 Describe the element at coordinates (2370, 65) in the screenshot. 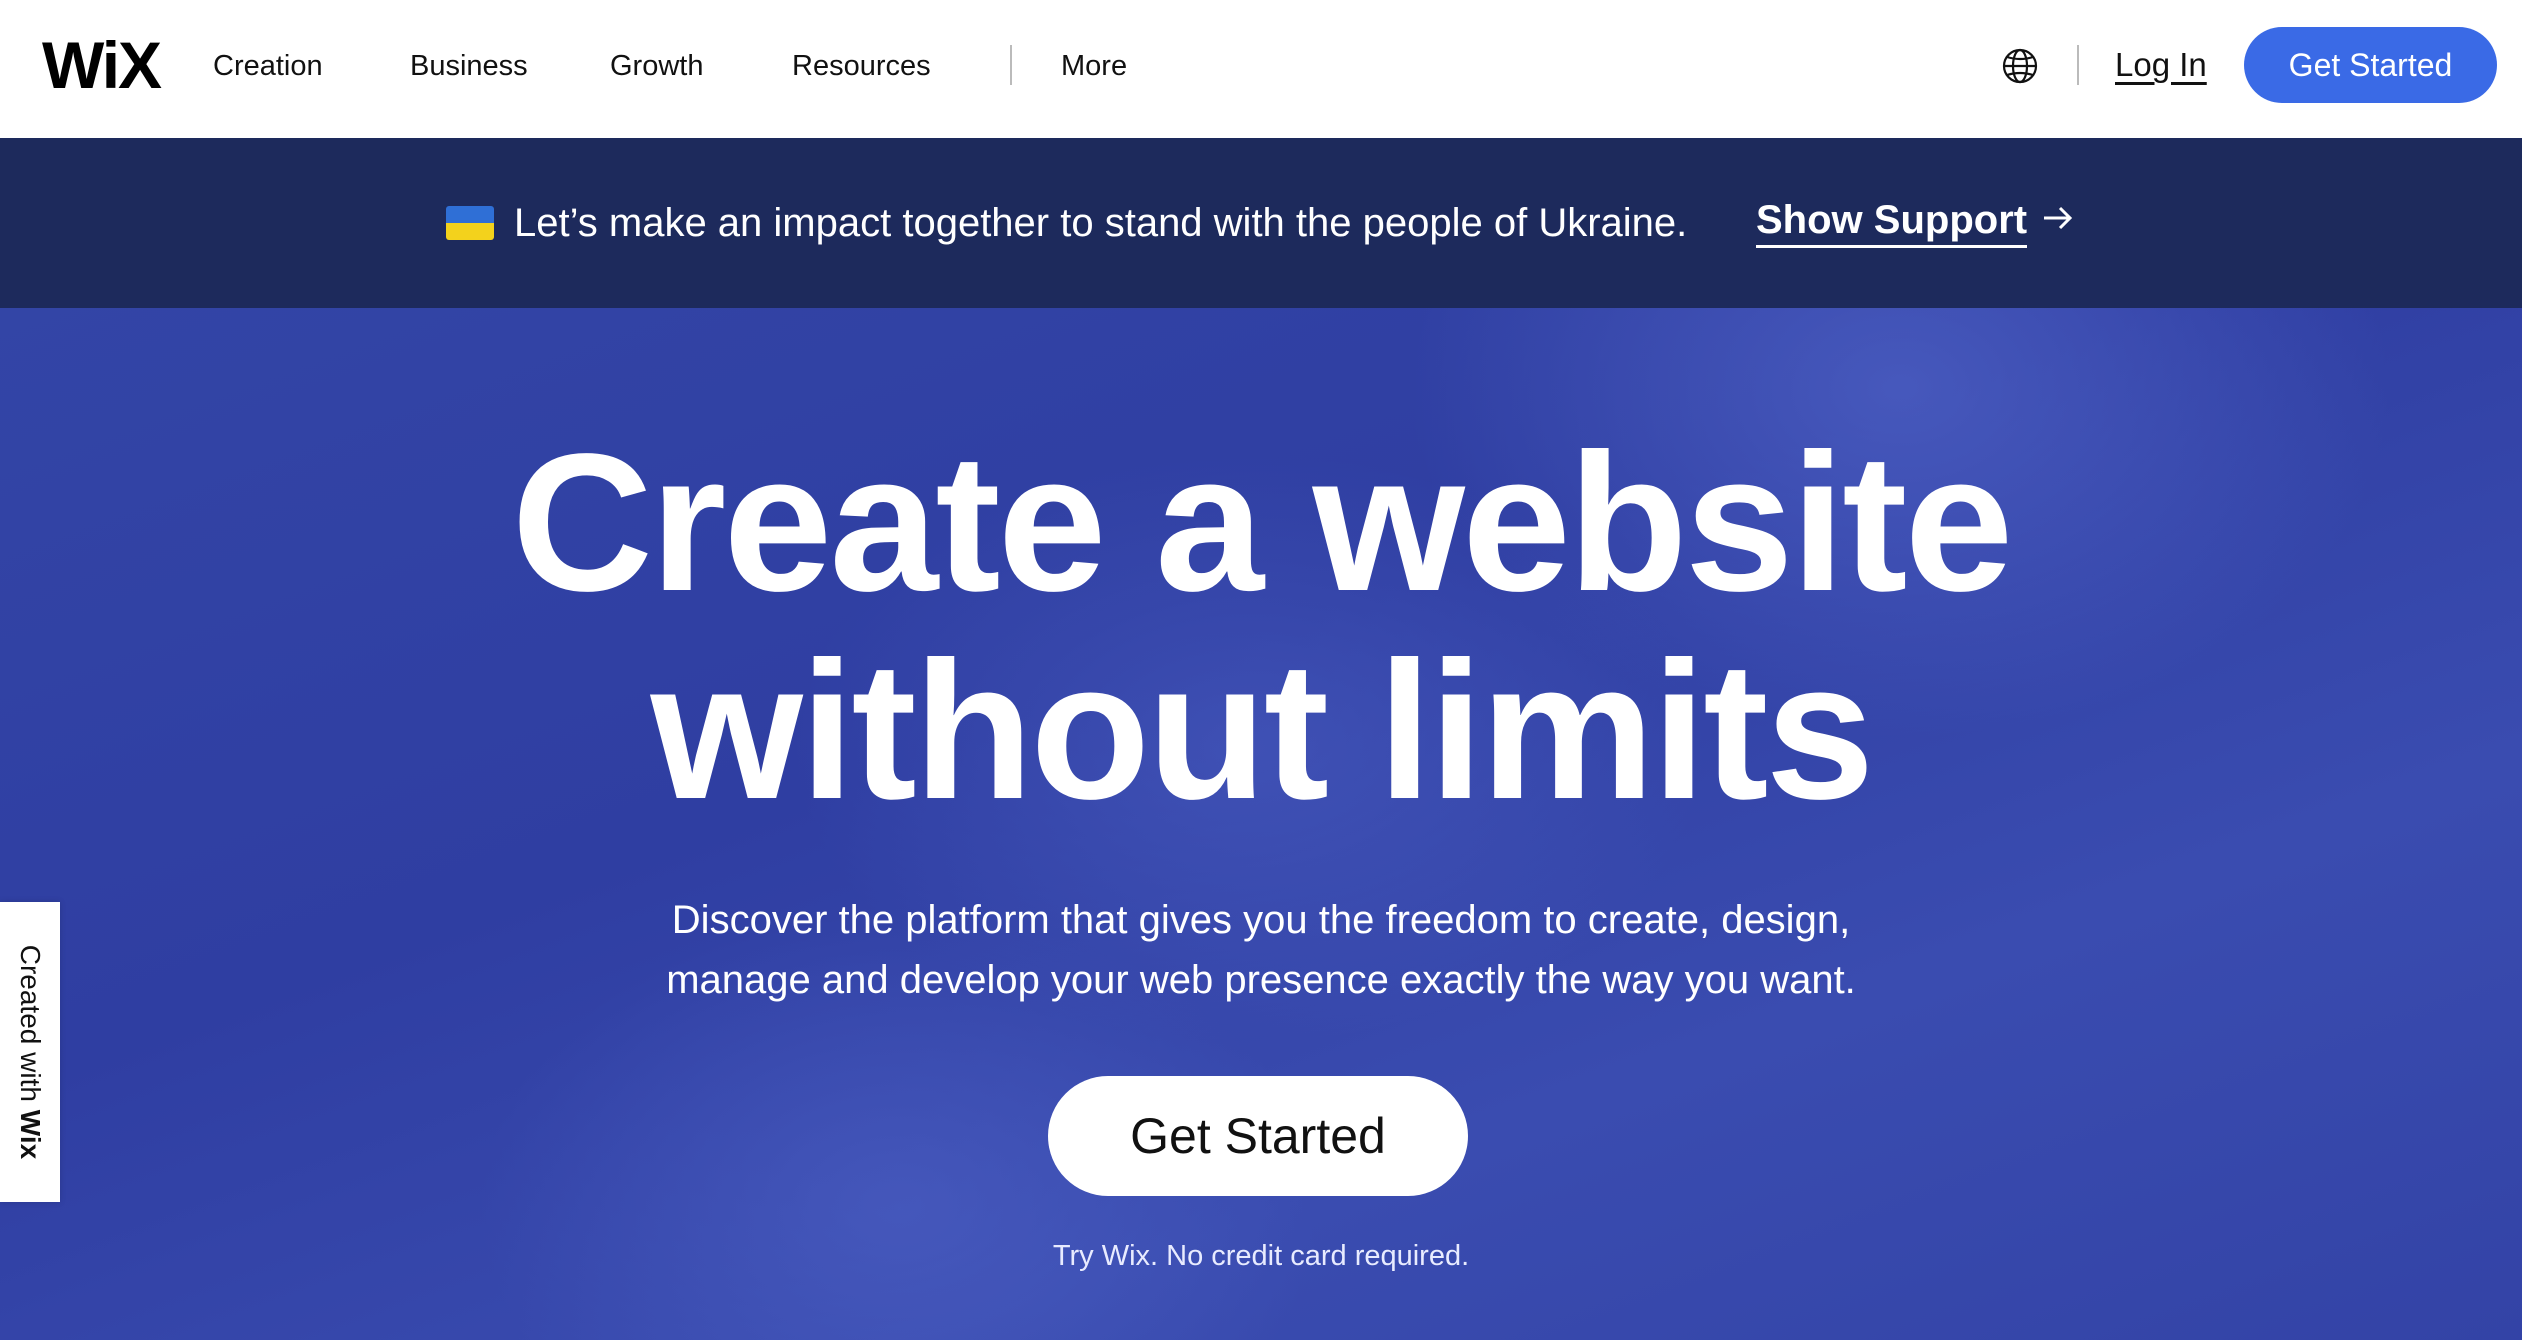

I see `get-started-nav-button: Get Started` at that location.